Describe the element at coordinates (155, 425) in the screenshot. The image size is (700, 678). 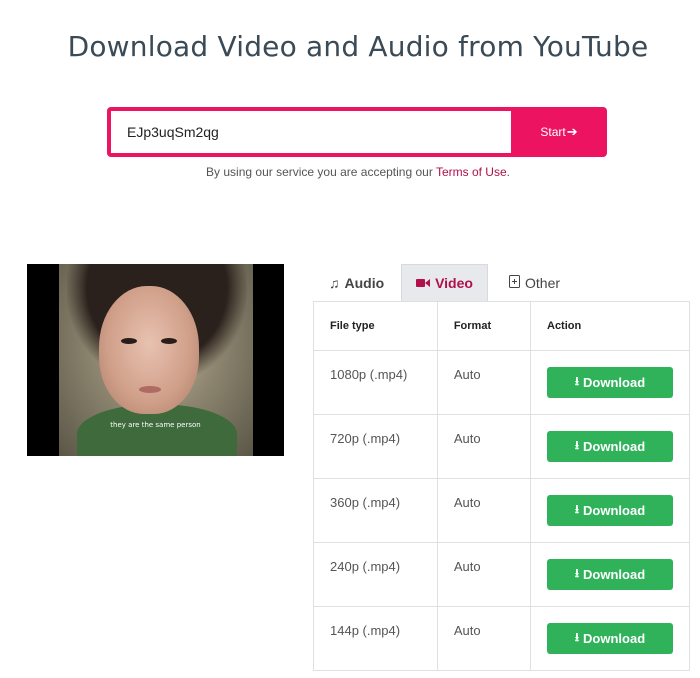
I see `video-caption: they are the same person` at that location.